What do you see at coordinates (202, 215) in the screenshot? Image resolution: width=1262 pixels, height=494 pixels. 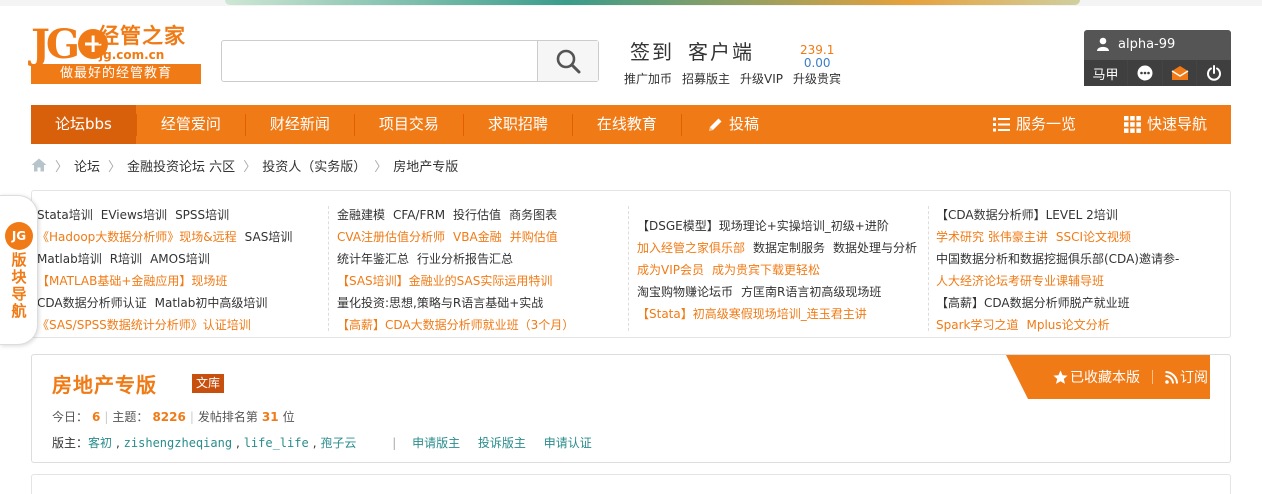 I see `ad-link: SPSS培训` at bounding box center [202, 215].